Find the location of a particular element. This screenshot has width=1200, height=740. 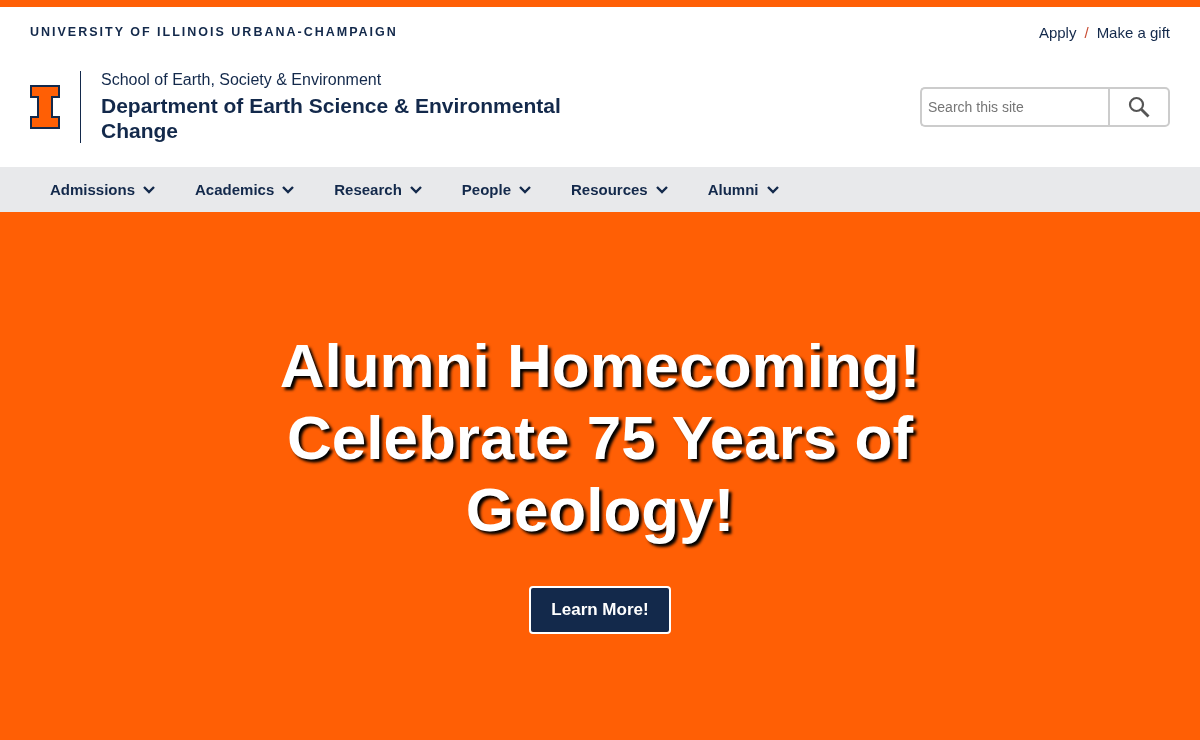

search-button is located at coordinates (1139, 107).